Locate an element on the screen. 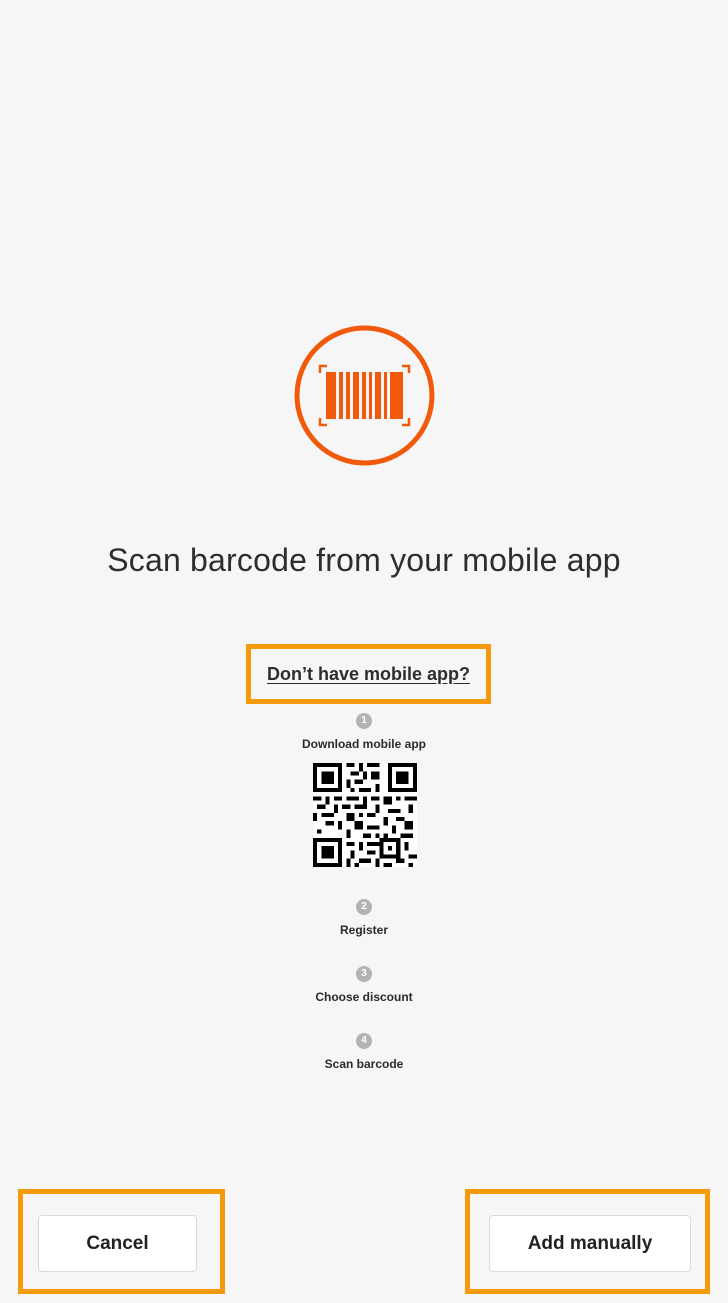 The image size is (728, 1303). add-manually-button: Add manually is located at coordinates (590, 1243).